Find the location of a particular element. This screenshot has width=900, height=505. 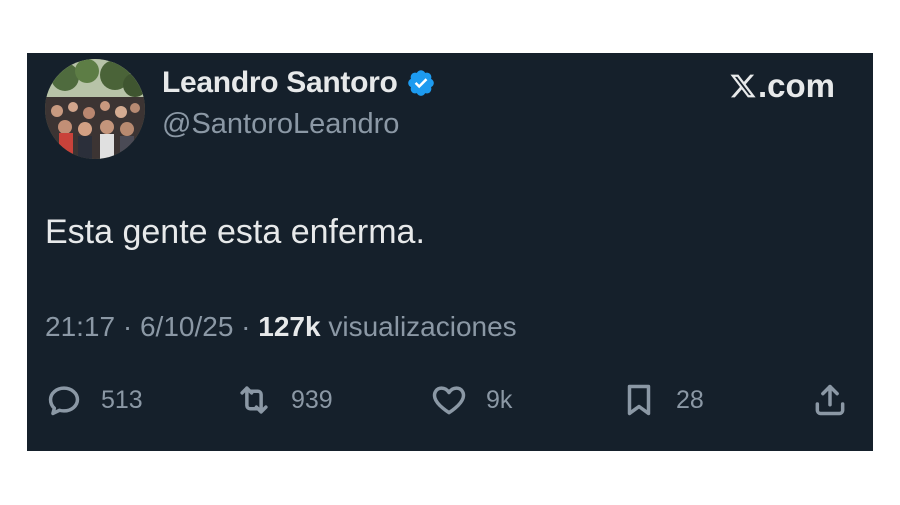

verified-badge-icon is located at coordinates (421, 83).